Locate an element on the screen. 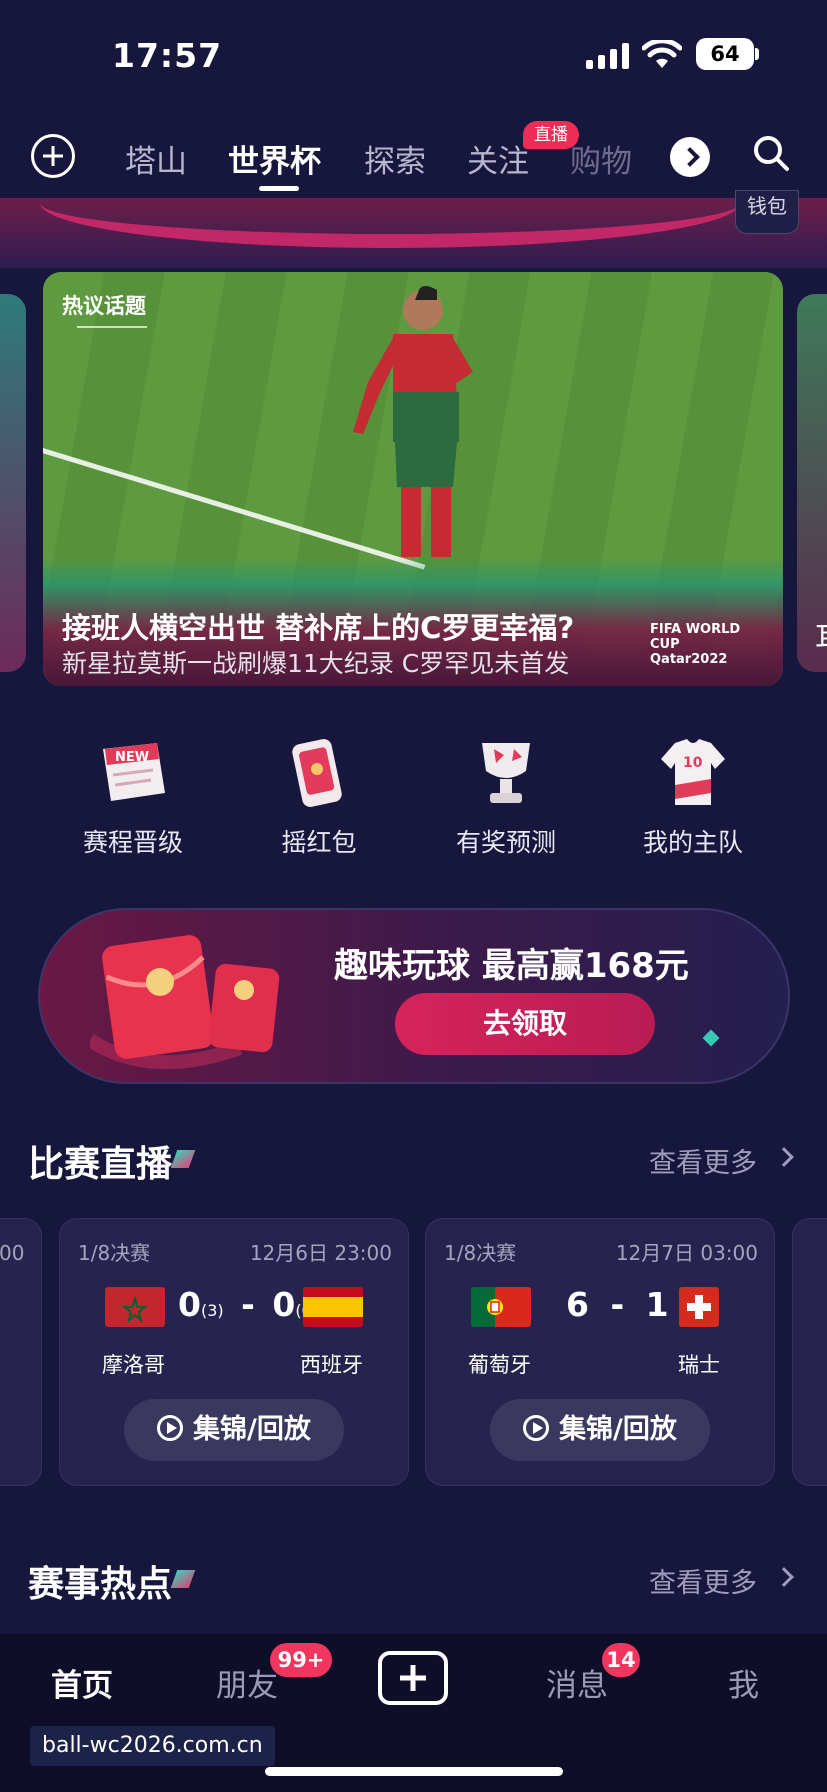 The width and height of the screenshot is (827, 1792). carousel-prev-card is located at coordinates (13, 483).